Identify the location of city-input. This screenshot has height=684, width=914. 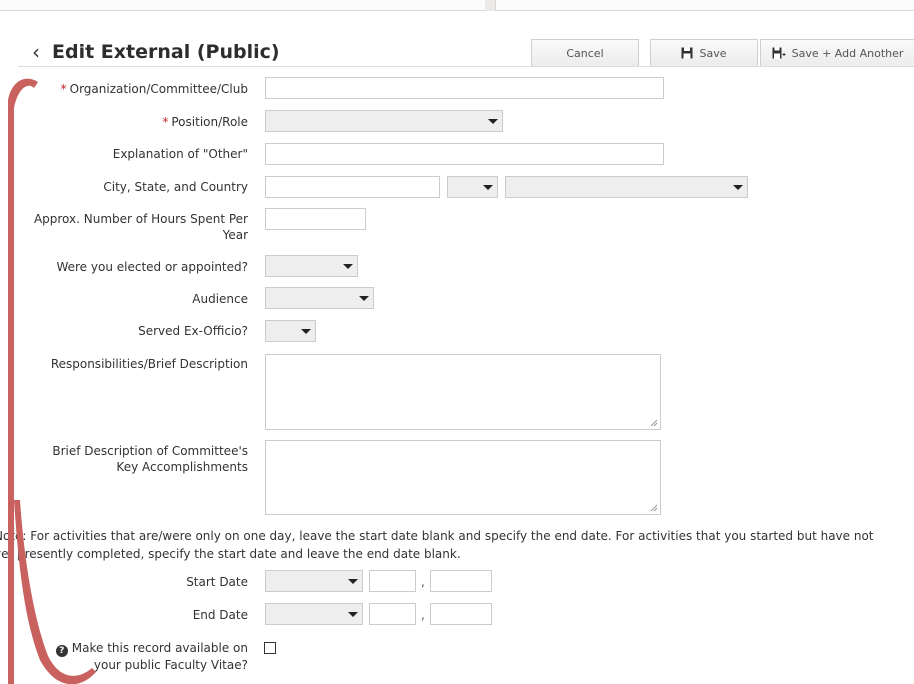
(352, 187).